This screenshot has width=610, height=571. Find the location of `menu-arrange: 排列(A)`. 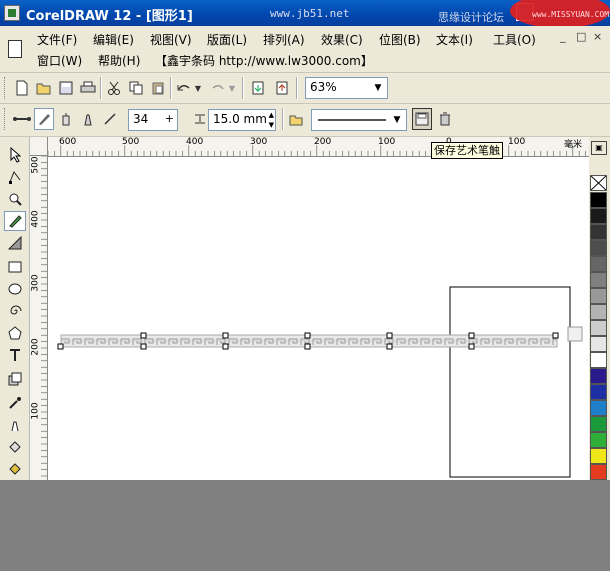

menu-arrange: 排列(A) is located at coordinates (284, 39).